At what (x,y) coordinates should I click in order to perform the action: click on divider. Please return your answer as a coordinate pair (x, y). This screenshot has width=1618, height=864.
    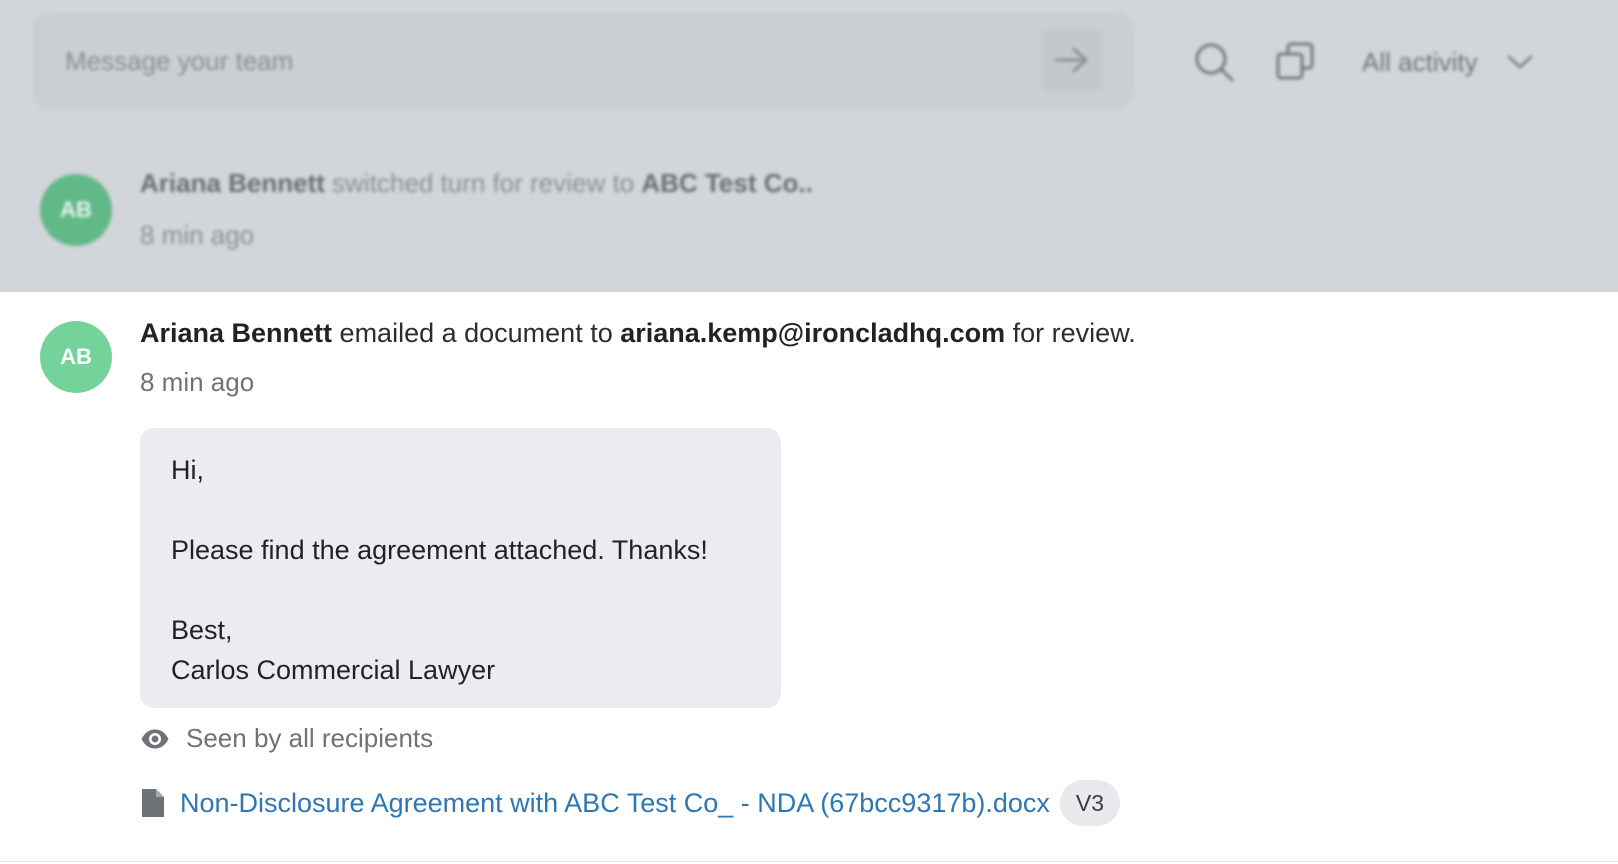
    Looking at the image, I should click on (809, 861).